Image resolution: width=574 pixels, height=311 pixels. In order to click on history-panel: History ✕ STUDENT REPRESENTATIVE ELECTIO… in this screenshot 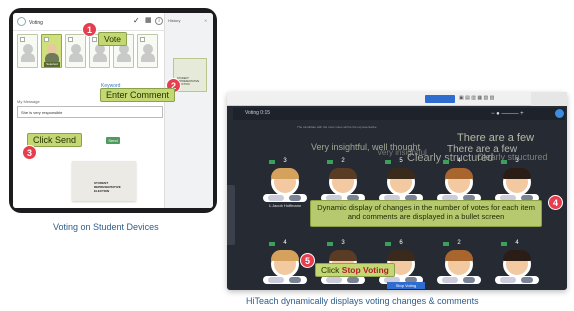, I will do `click(189, 110)`.